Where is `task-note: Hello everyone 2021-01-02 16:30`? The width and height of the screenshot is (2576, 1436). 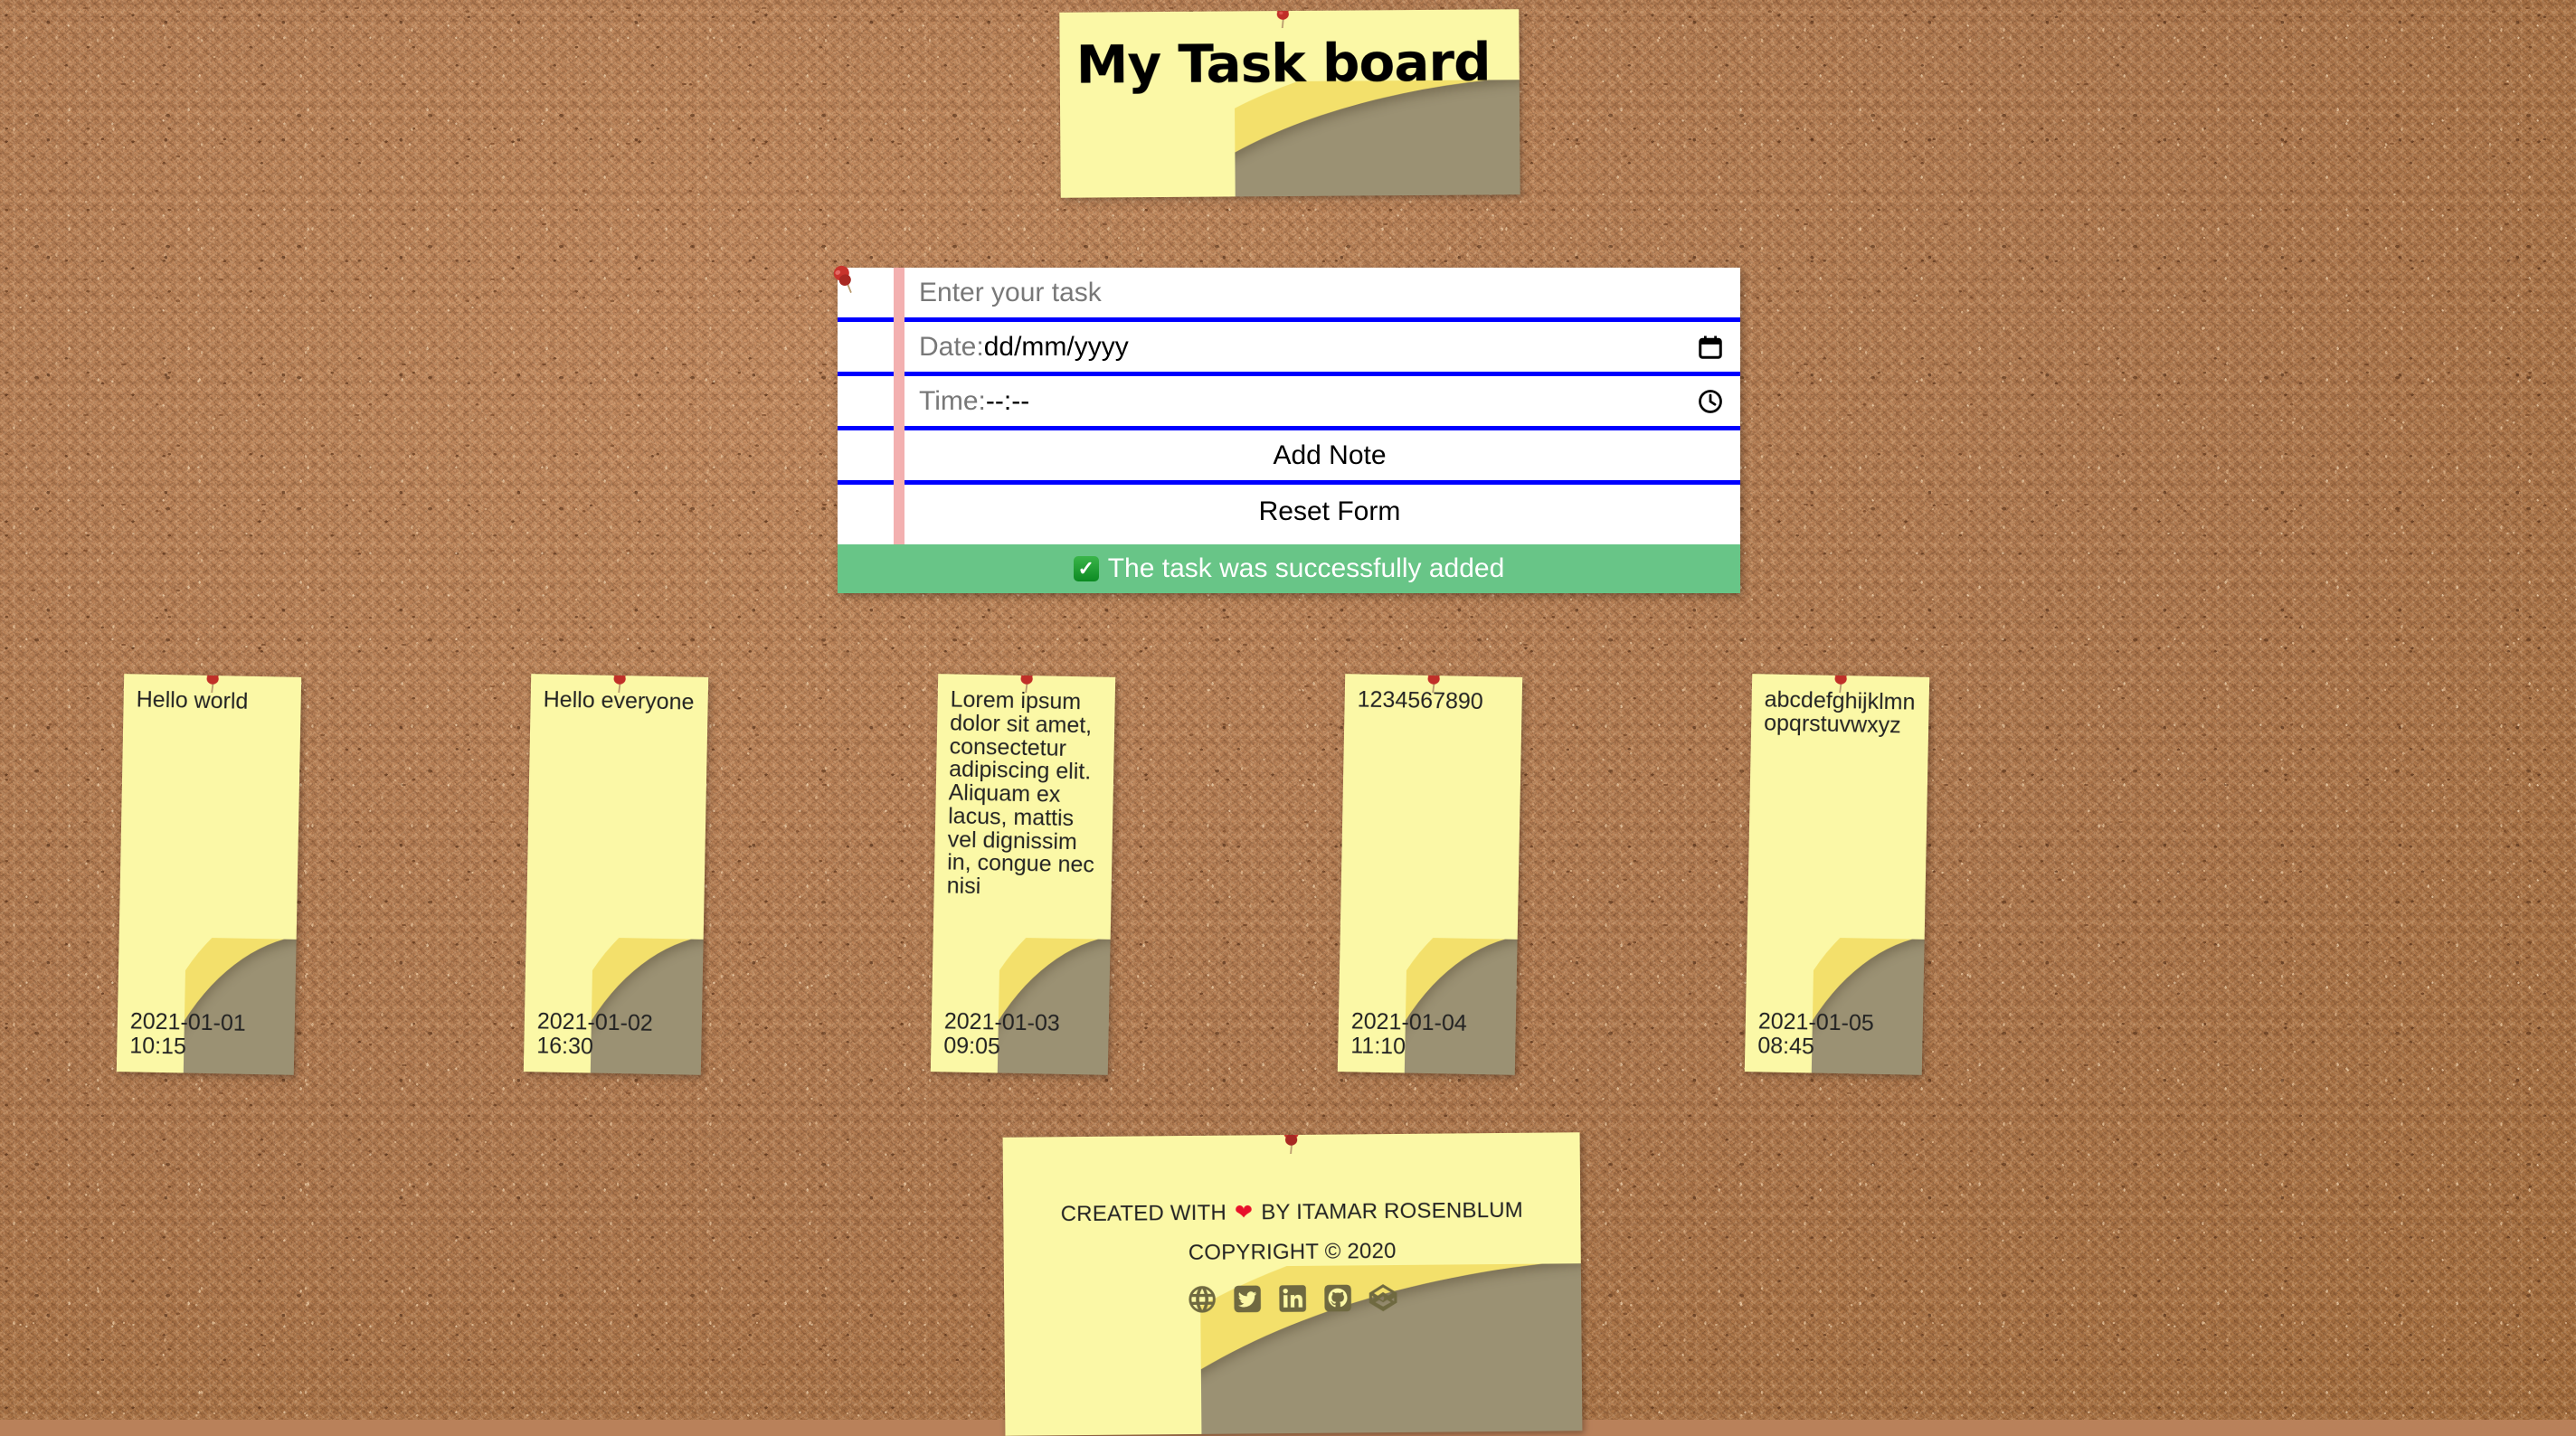 task-note: Hello everyone 2021-01-02 16:30 is located at coordinates (616, 874).